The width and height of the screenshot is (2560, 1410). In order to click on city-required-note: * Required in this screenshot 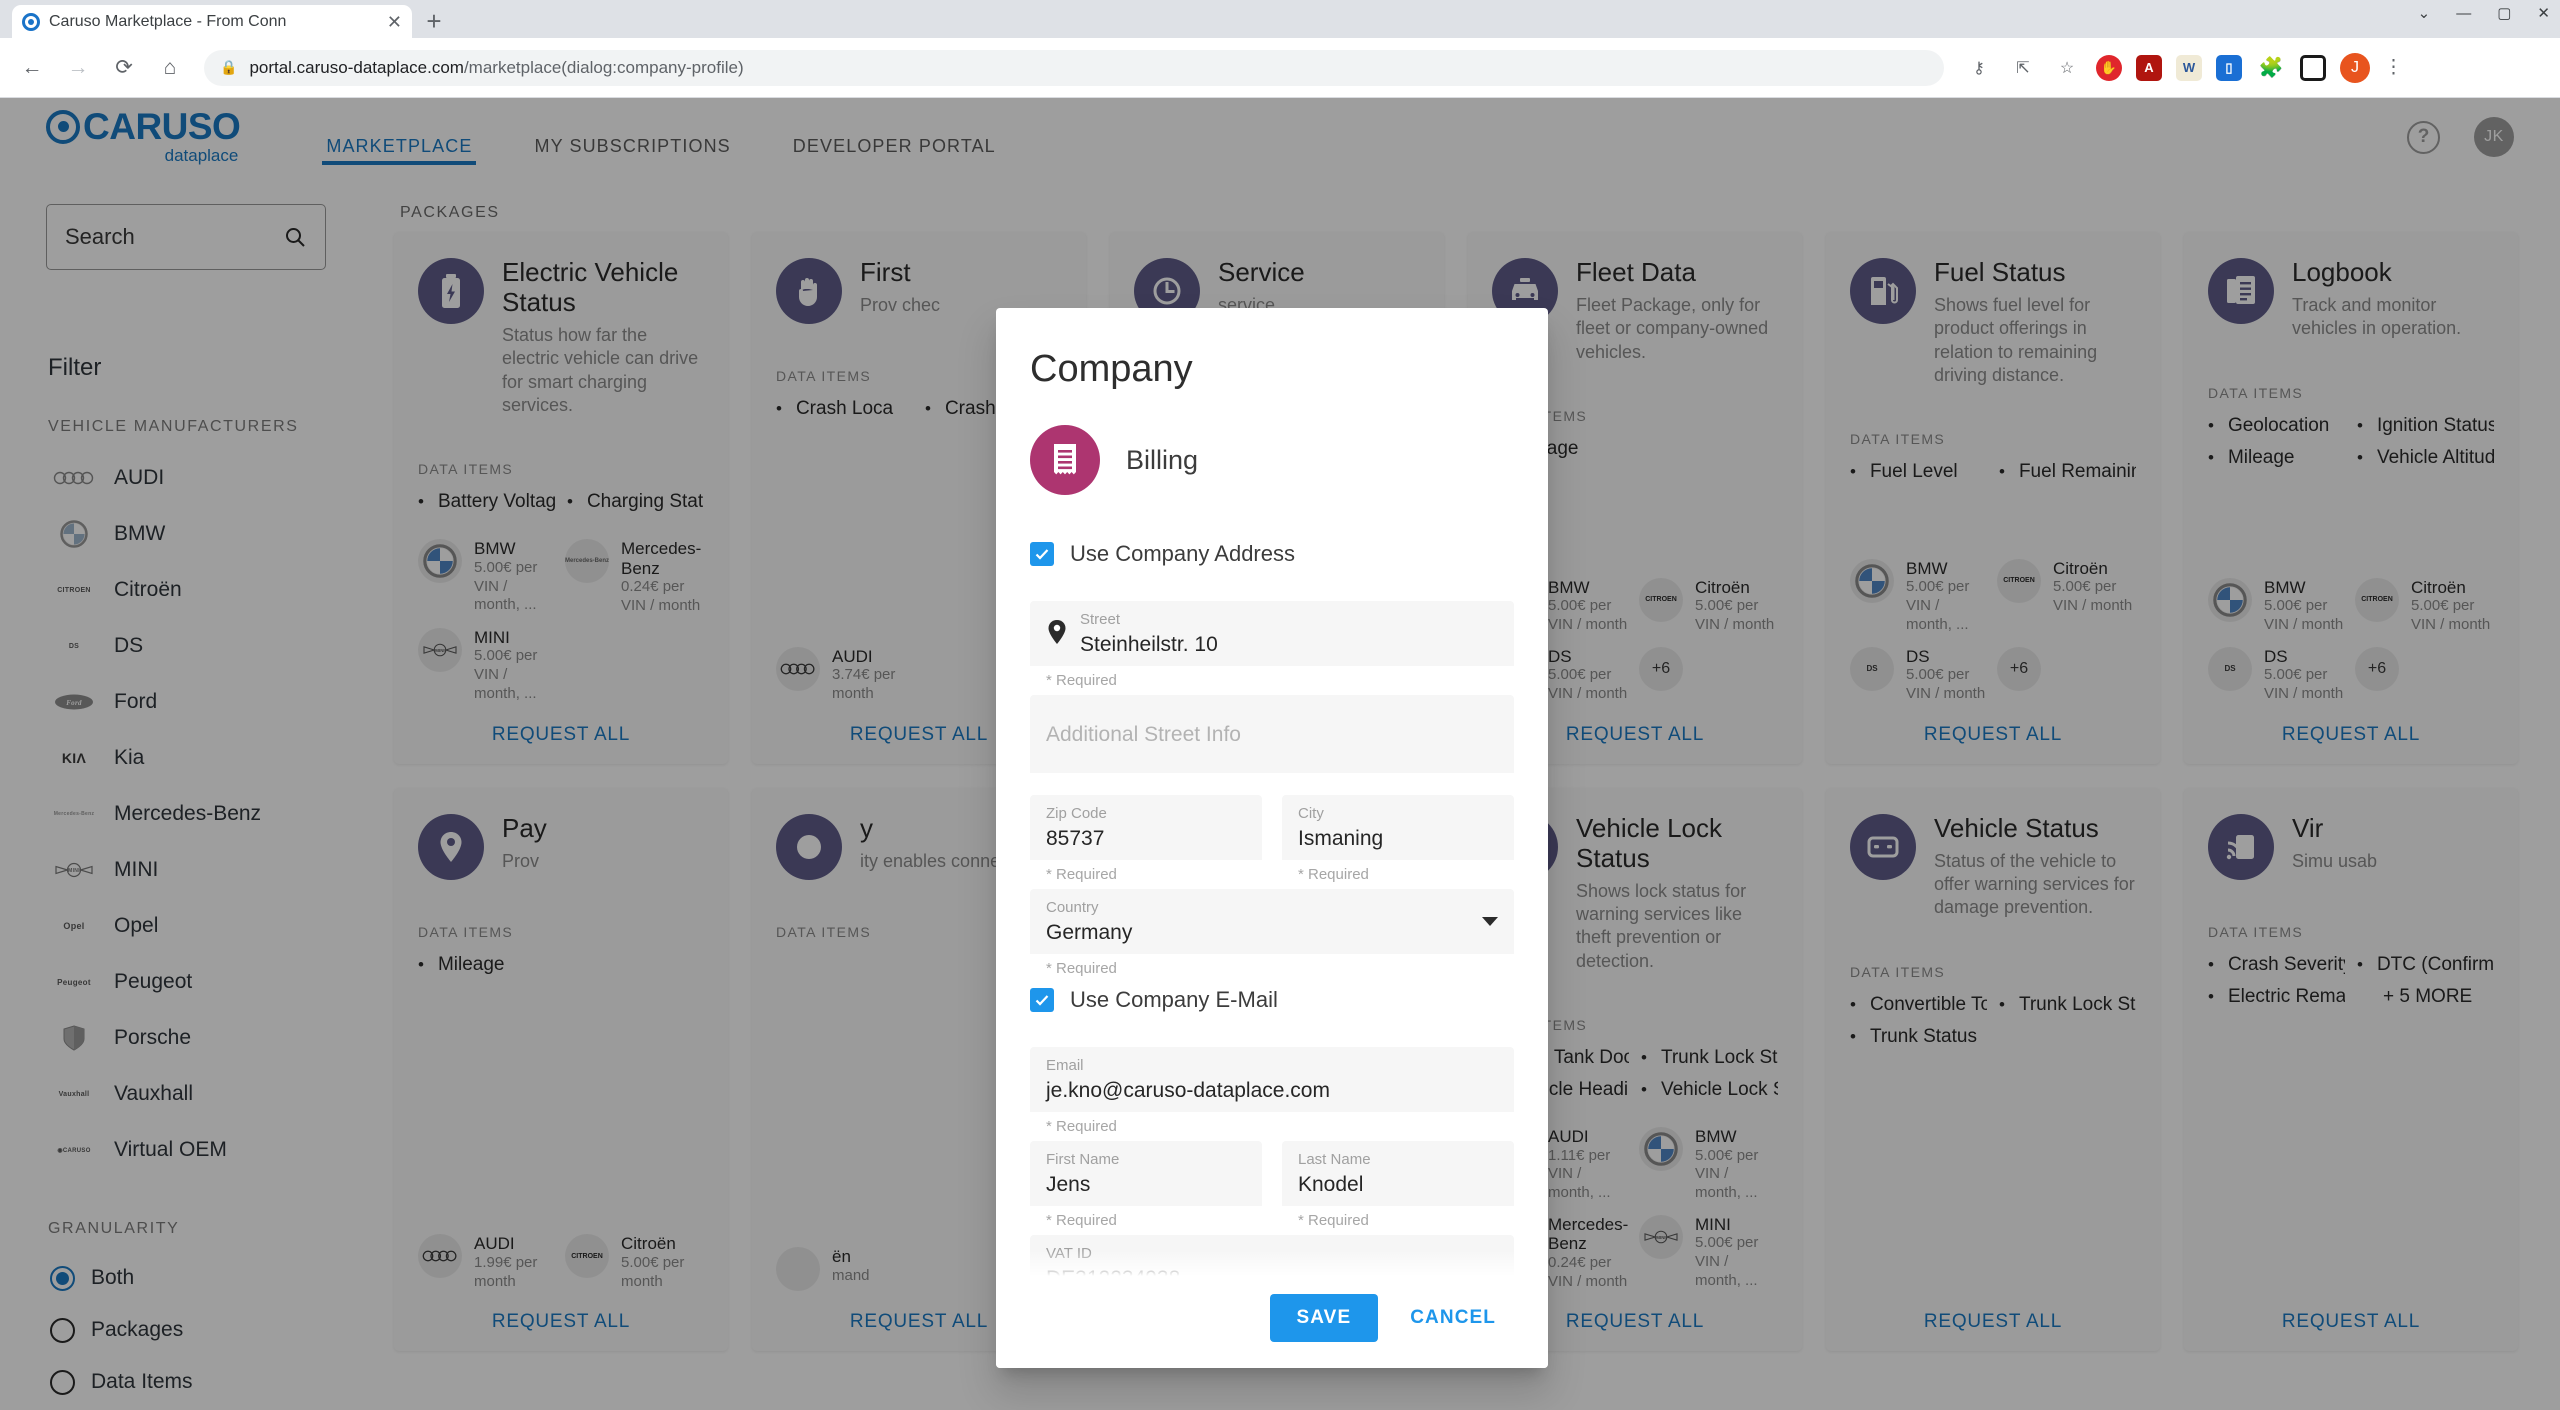, I will do `click(1333, 875)`.